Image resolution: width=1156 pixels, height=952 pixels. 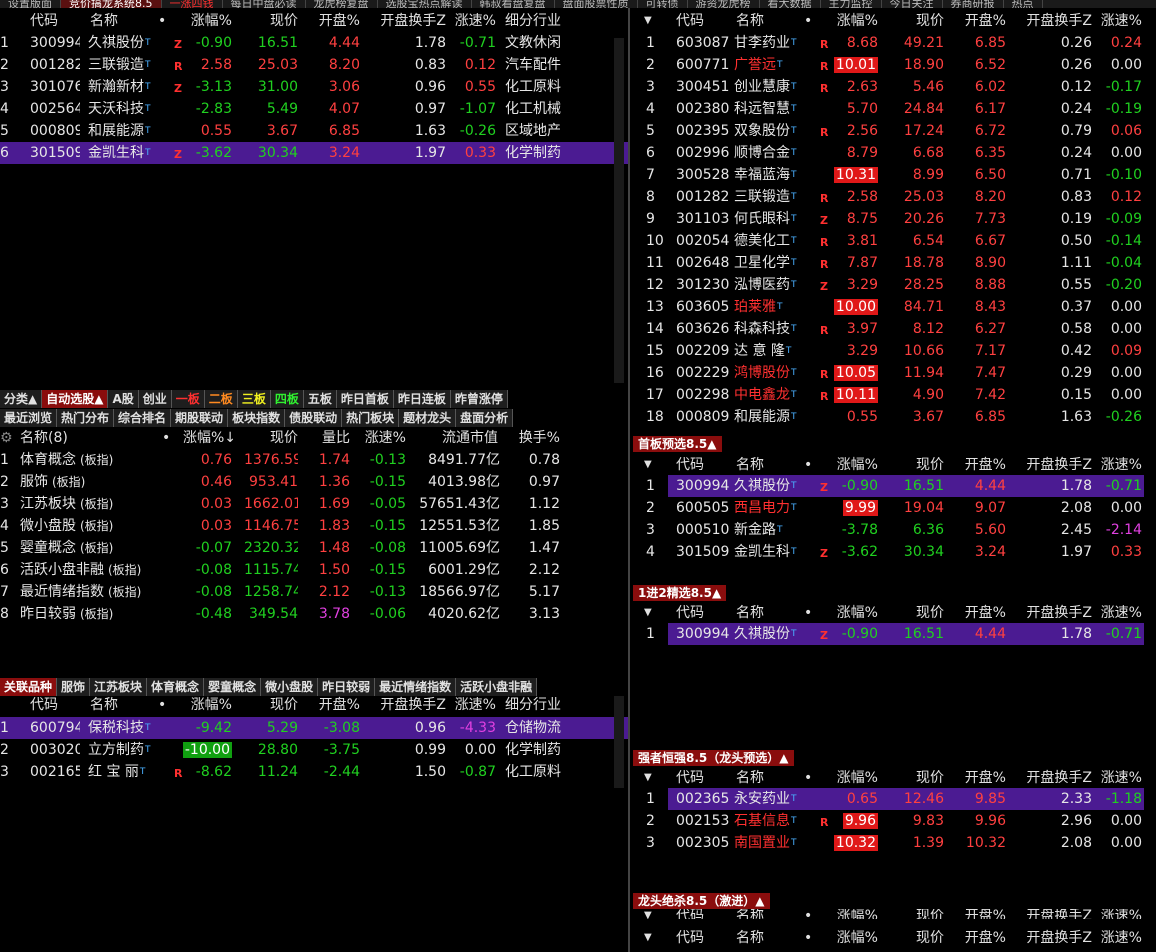 I want to click on header-ratio: 量比, so click(x=325, y=438).